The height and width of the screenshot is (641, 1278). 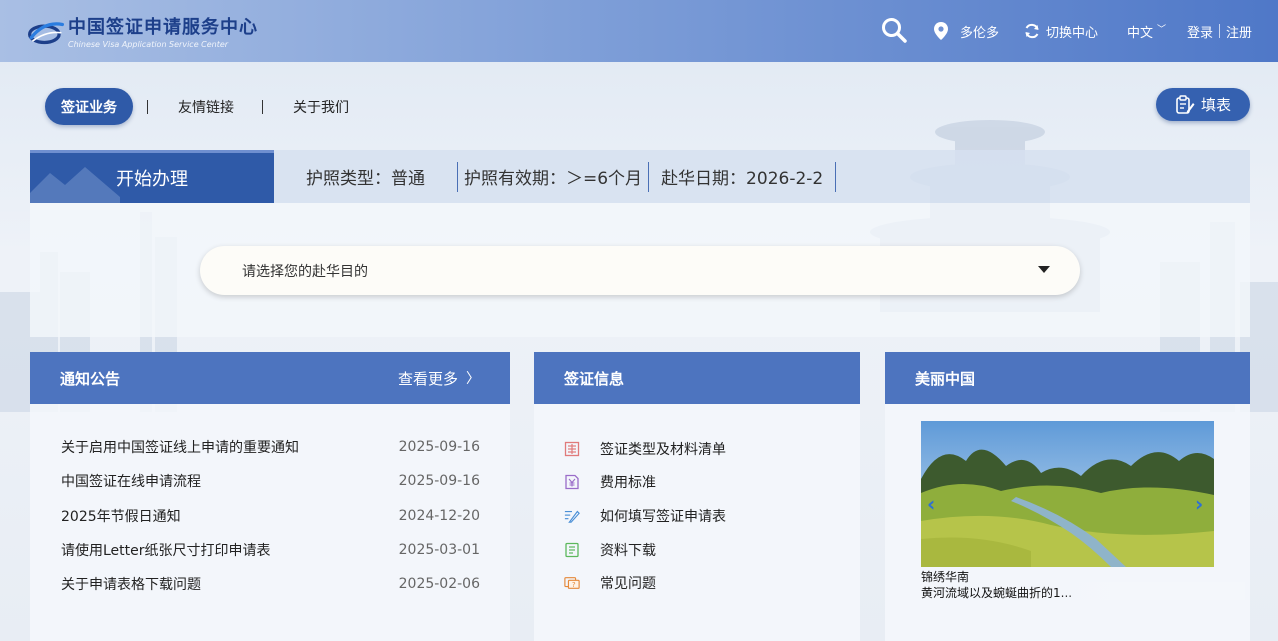 I want to click on notice-item-date: 2025-02-06, so click(x=439, y=584).